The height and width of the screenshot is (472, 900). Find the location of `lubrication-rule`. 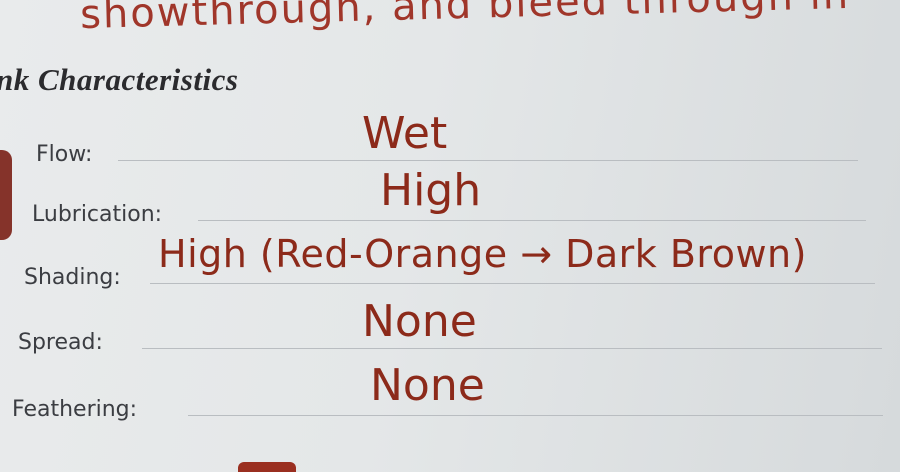

lubrication-rule is located at coordinates (532, 220).